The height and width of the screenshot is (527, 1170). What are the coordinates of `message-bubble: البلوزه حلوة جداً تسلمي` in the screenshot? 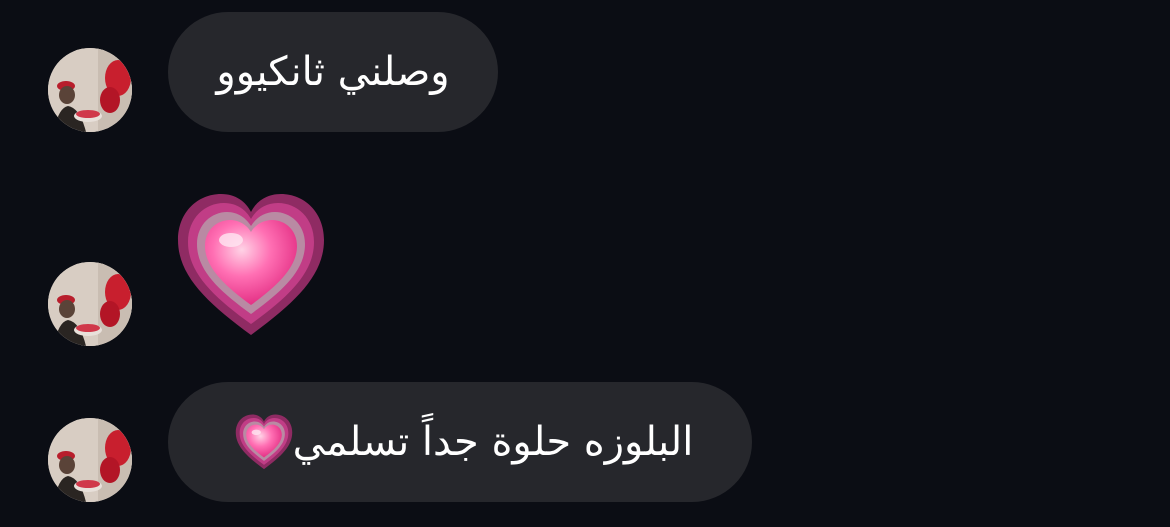 It's located at (460, 442).